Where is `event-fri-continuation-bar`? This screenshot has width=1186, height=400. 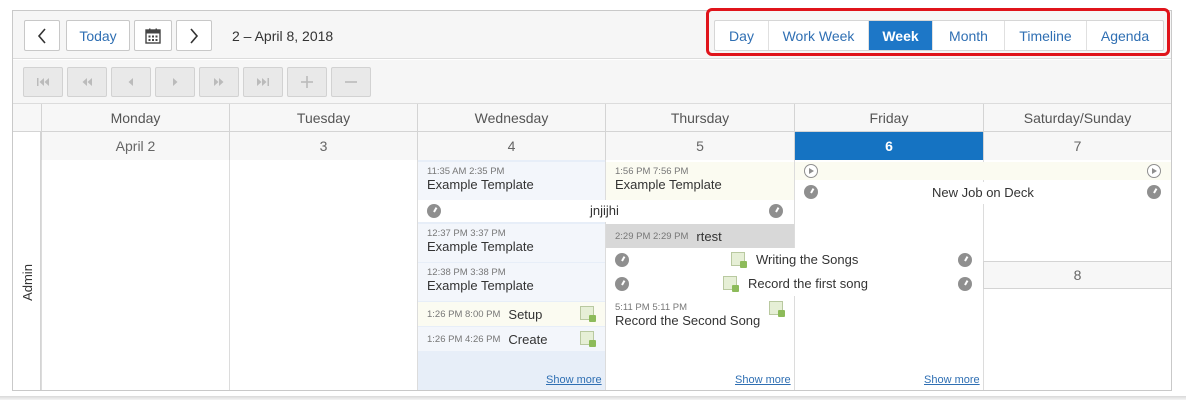
event-fri-continuation-bar is located at coordinates (983, 171).